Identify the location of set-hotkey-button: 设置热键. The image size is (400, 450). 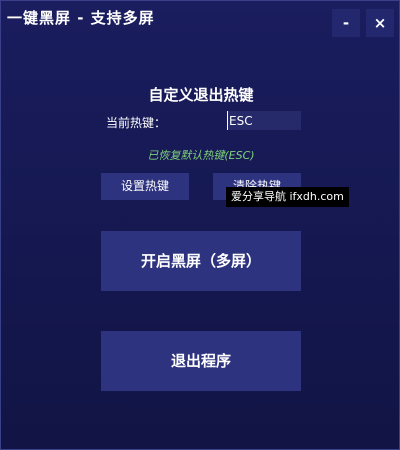
(145, 186).